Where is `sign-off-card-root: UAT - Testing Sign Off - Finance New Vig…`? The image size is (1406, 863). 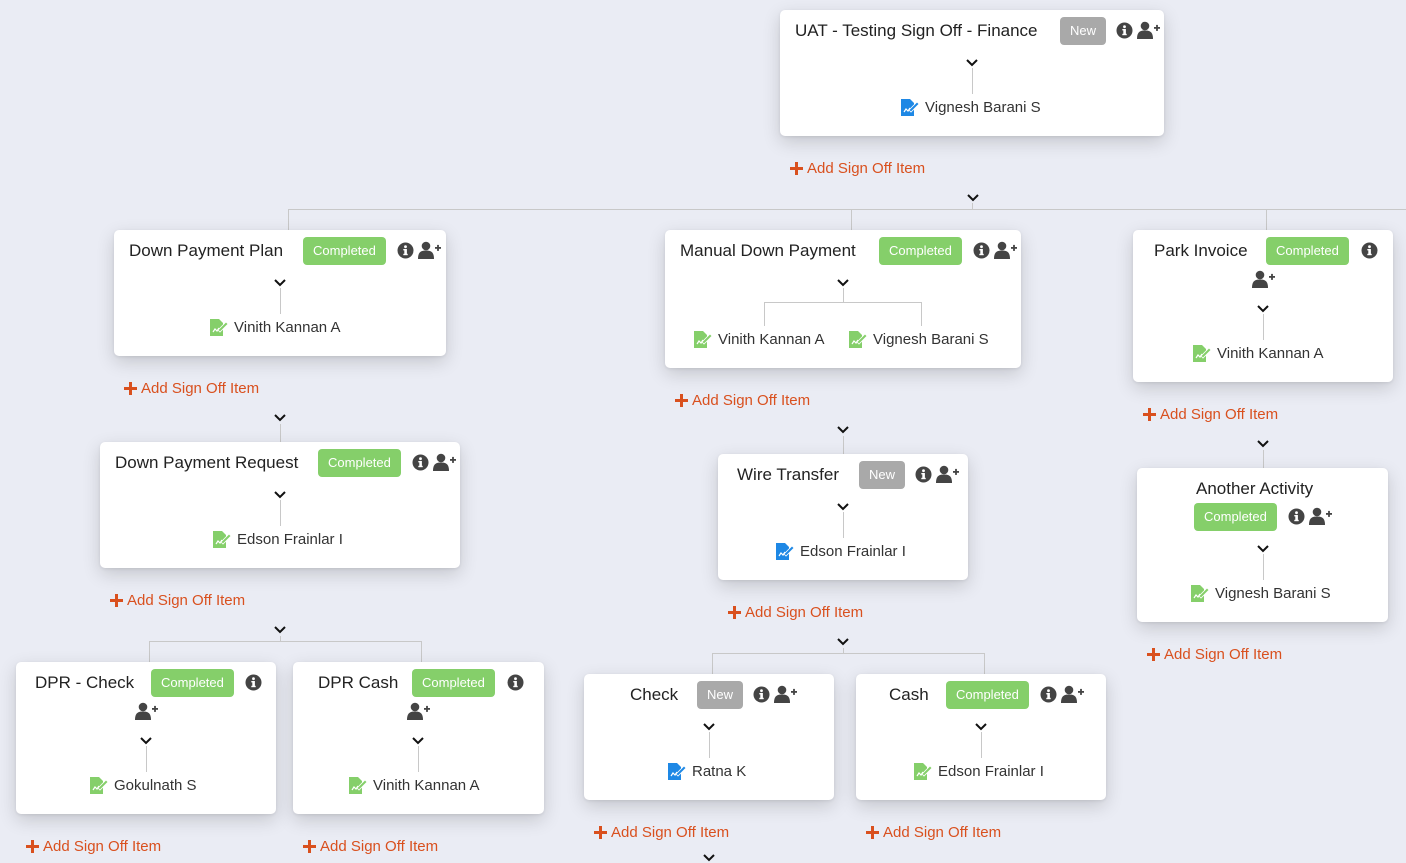 sign-off-card-root: UAT - Testing Sign Off - Finance New Vig… is located at coordinates (972, 73).